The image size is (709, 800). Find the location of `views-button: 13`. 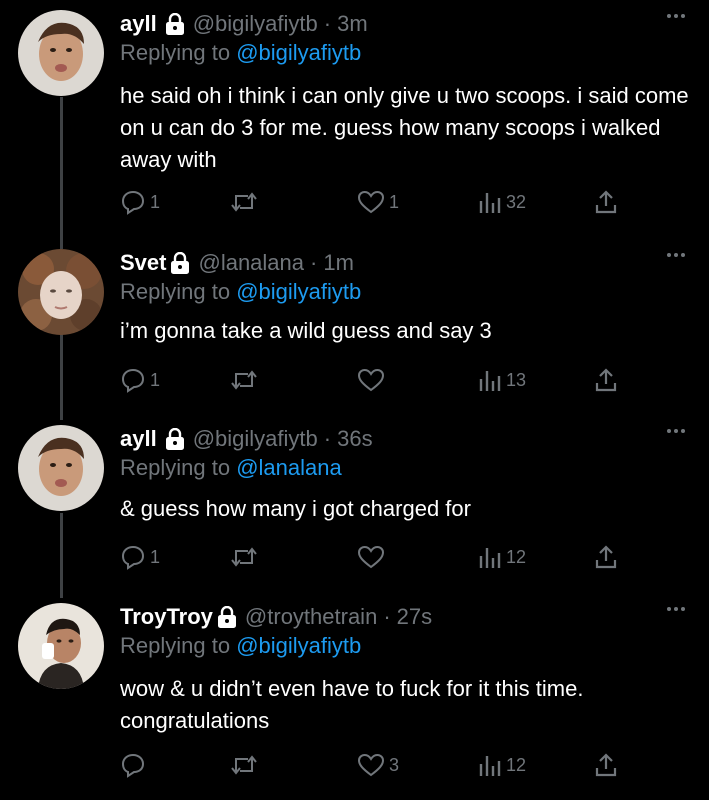

views-button: 13 is located at coordinates (502, 380).